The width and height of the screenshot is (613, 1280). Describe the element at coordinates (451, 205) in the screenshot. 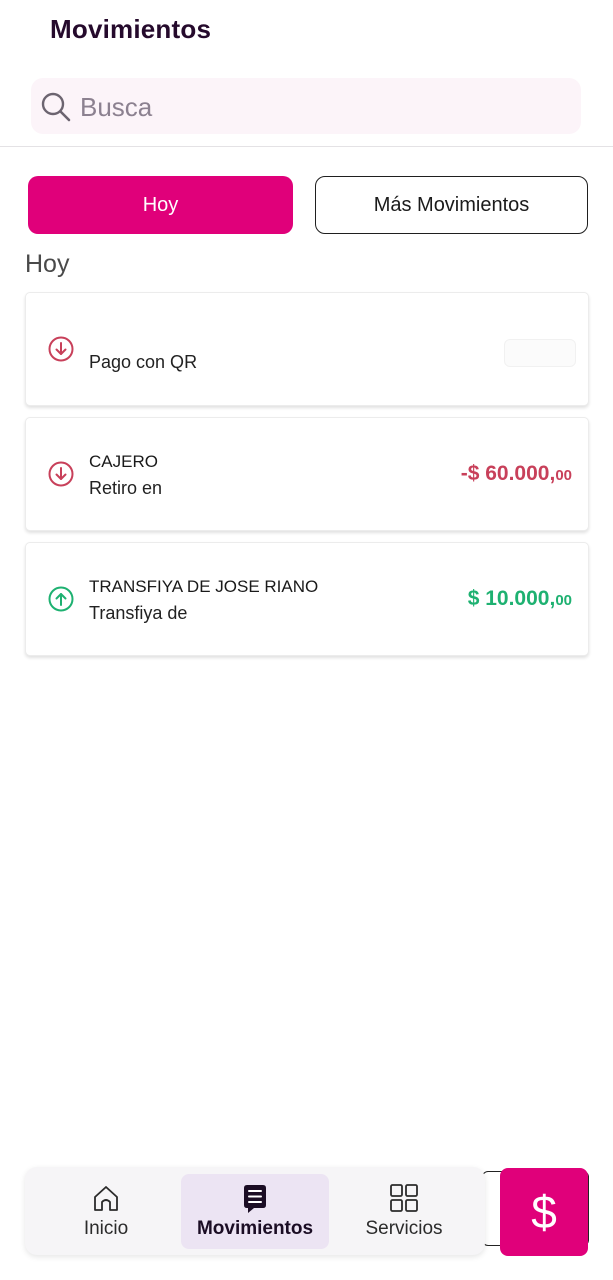

I see `tab-mas-movimientos: Más Movimientos` at that location.